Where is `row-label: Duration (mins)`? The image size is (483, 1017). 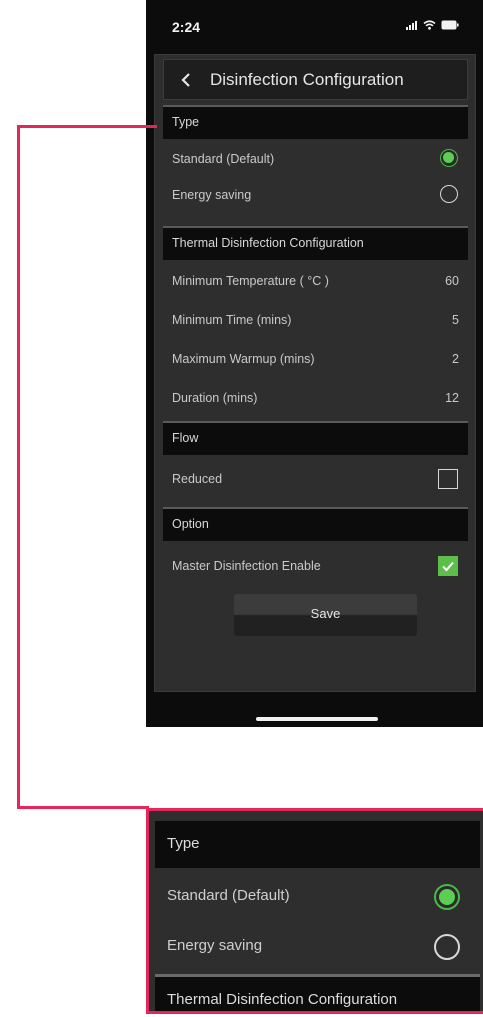
row-label: Duration (mins) is located at coordinates (215, 398).